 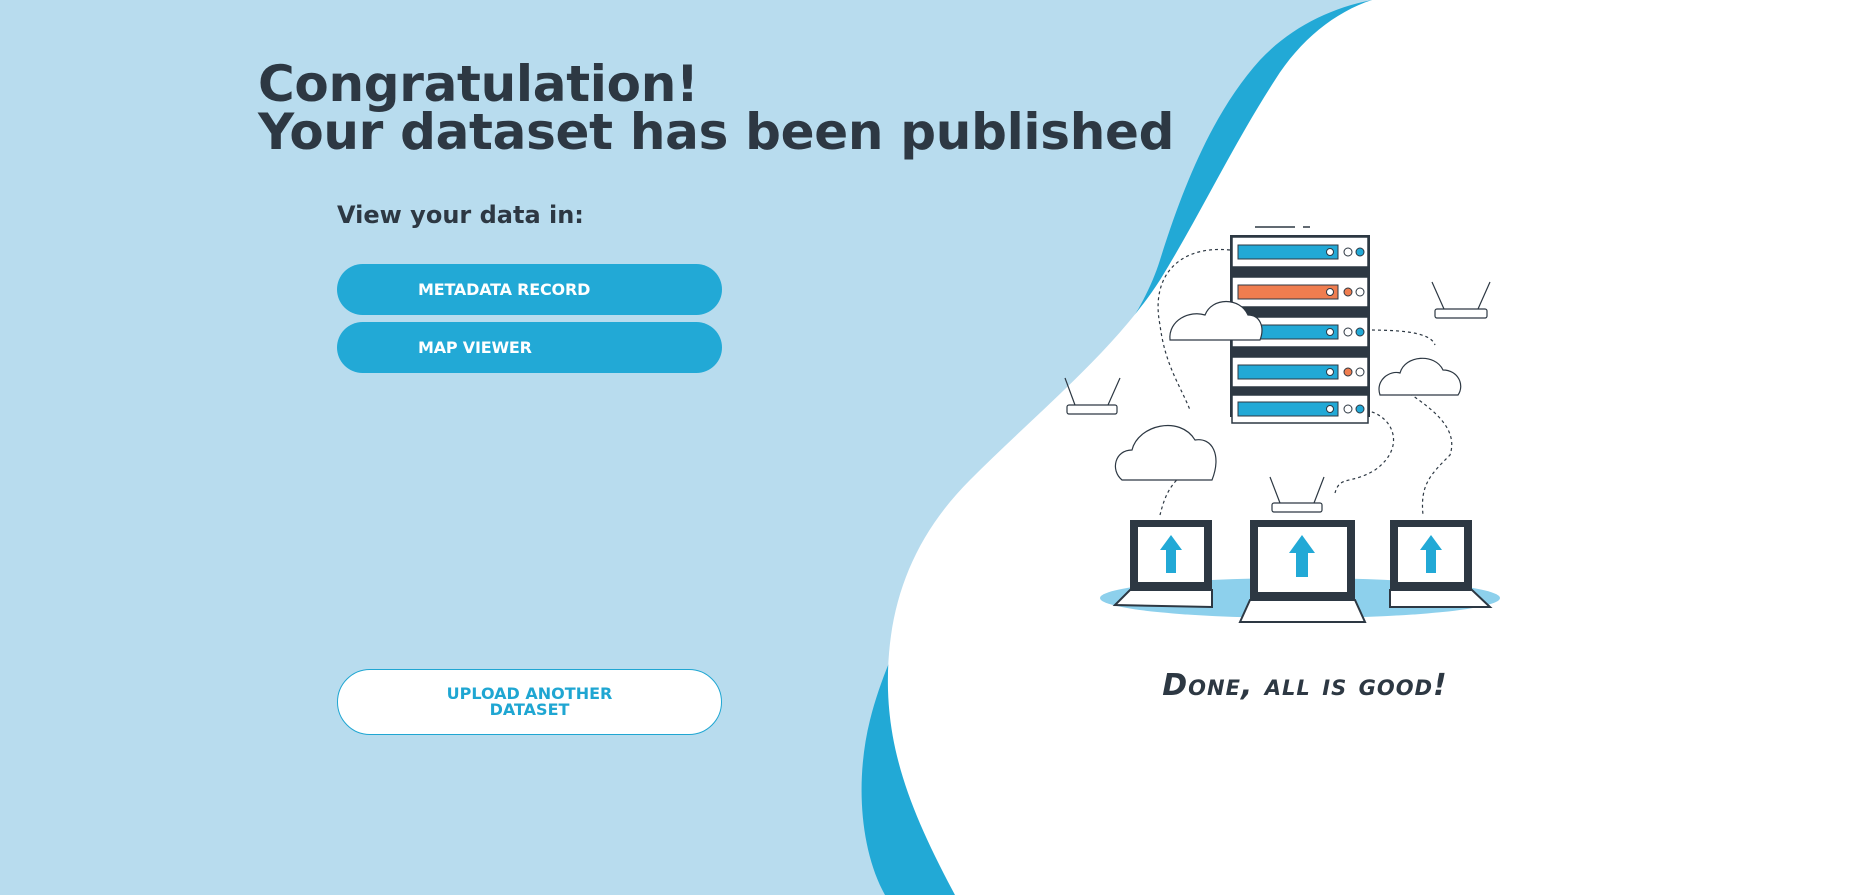 I want to click on success-caption: Done, all is good!, so click(x=1305, y=685).